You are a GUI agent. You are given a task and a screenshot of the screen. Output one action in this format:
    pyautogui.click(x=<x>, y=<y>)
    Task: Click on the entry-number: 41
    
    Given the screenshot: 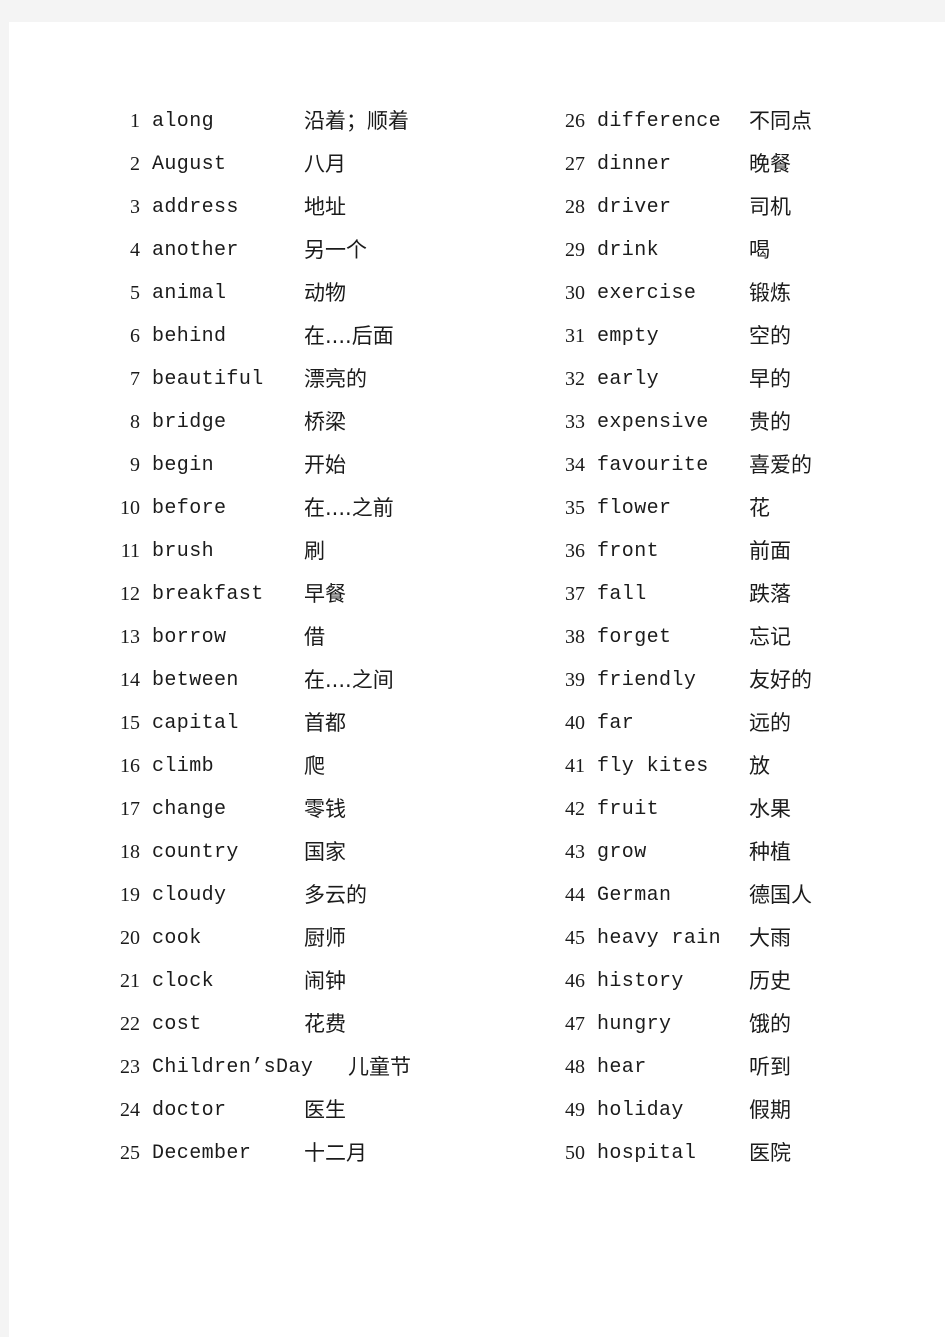 What is the action you would take?
    pyautogui.click(x=575, y=766)
    